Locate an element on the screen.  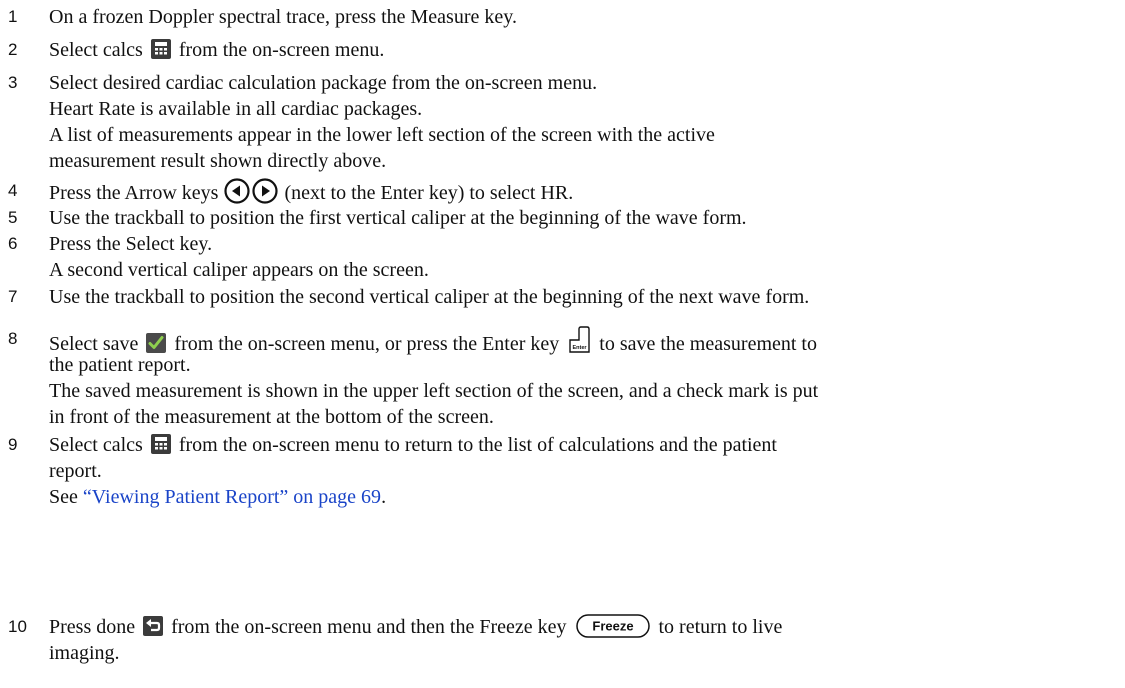
step-number: 3 is located at coordinates (13, 82).